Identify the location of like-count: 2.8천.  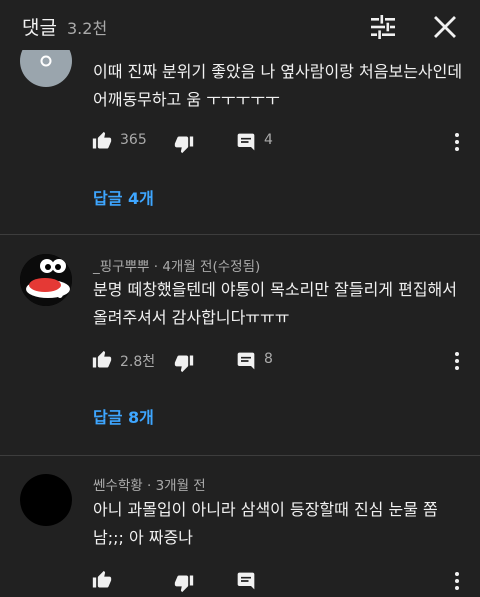
(138, 362).